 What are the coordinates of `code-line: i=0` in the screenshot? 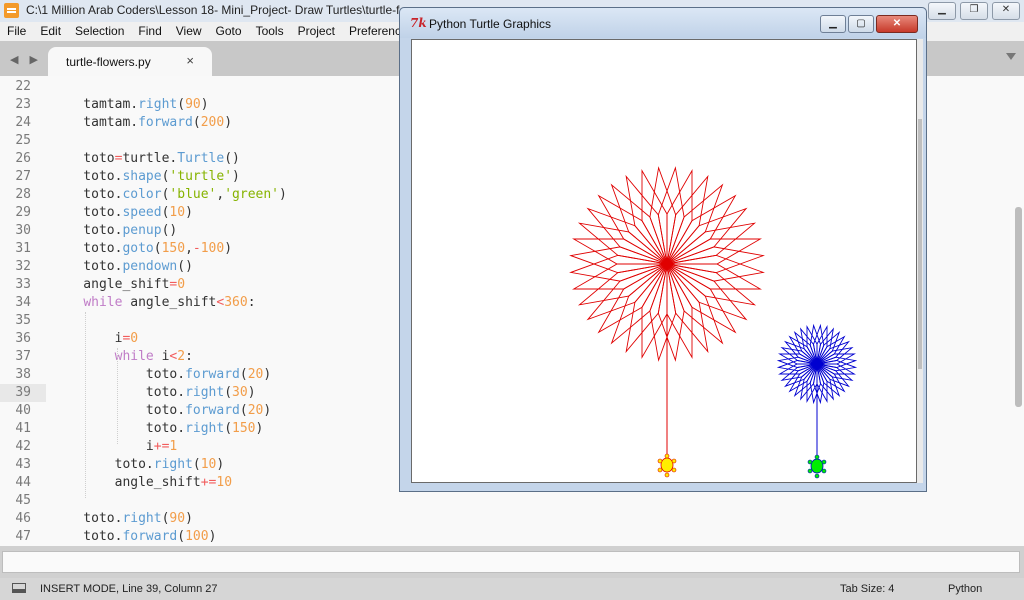 It's located at (95, 339).